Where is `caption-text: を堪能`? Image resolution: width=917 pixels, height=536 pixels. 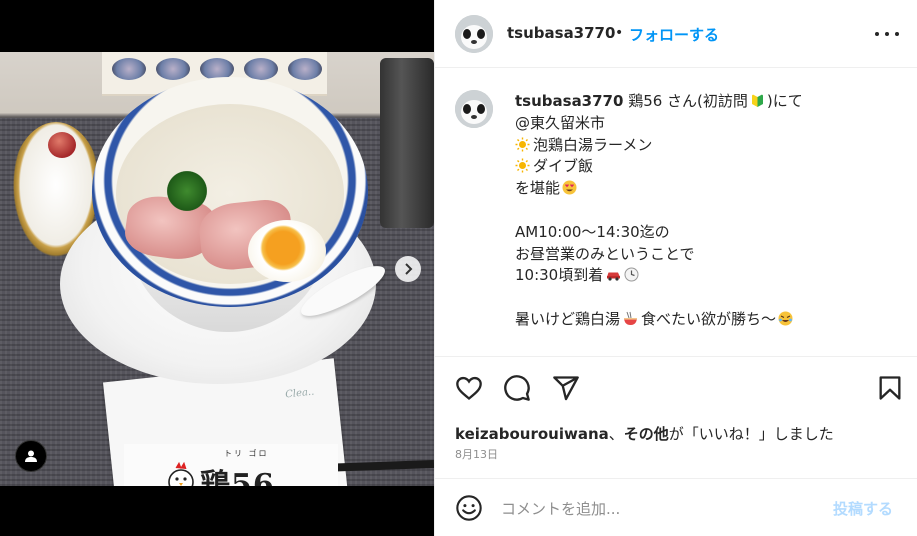 caption-text: を堪能 is located at coordinates (538, 188).